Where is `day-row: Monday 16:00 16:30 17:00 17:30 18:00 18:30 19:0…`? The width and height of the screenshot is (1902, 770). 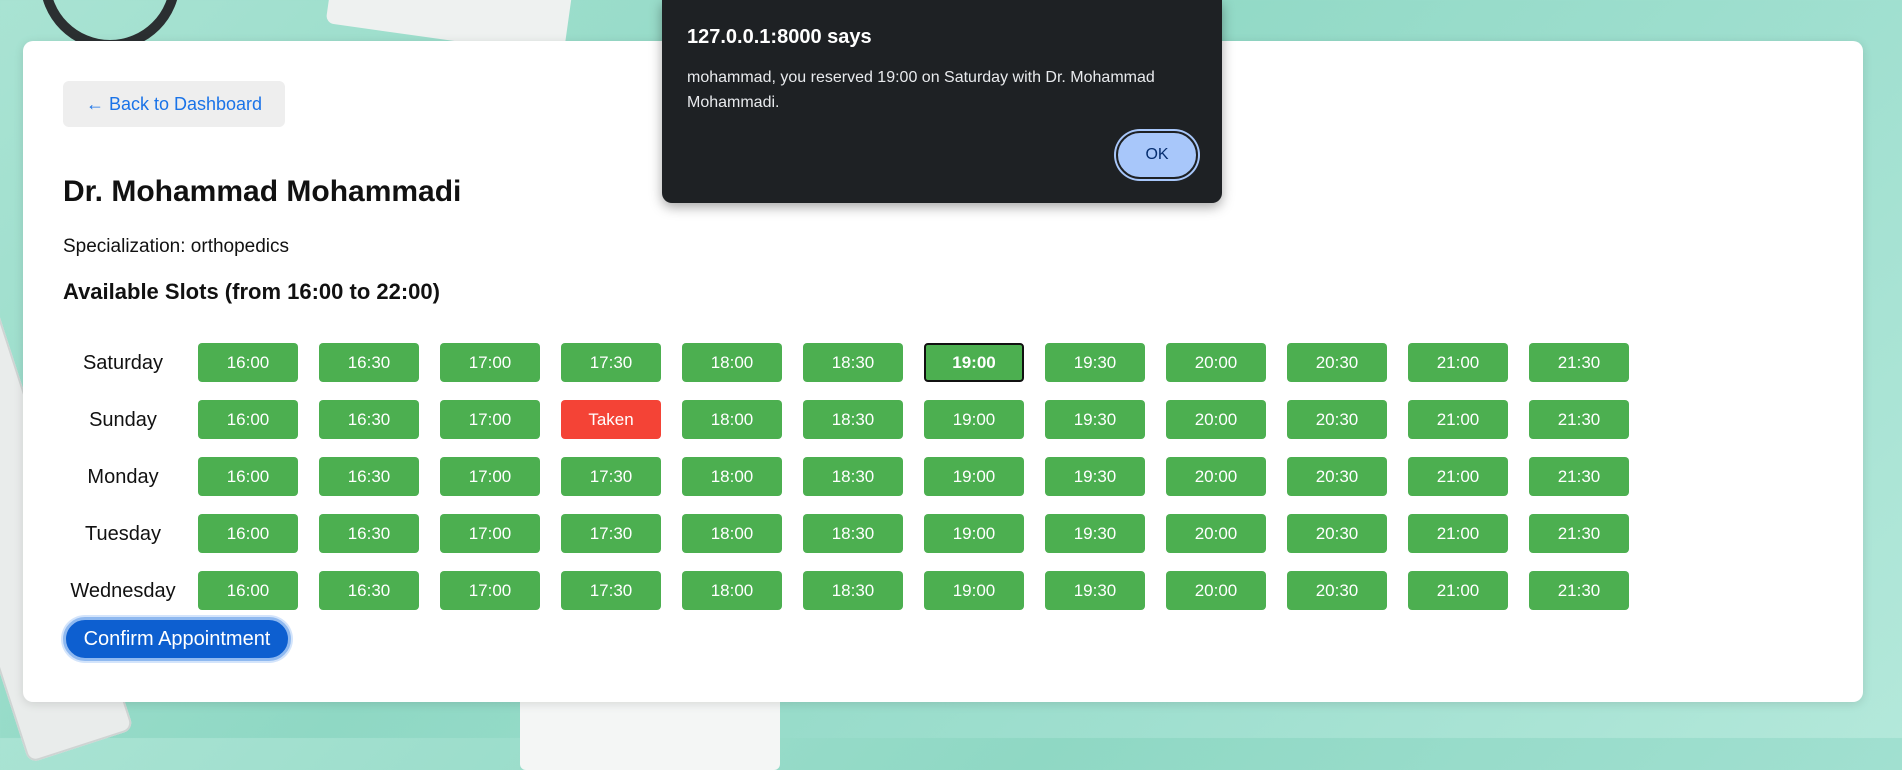
day-row: Monday 16:00 16:30 17:00 17:30 18:00 18:30 19:0… is located at coordinates (846, 477).